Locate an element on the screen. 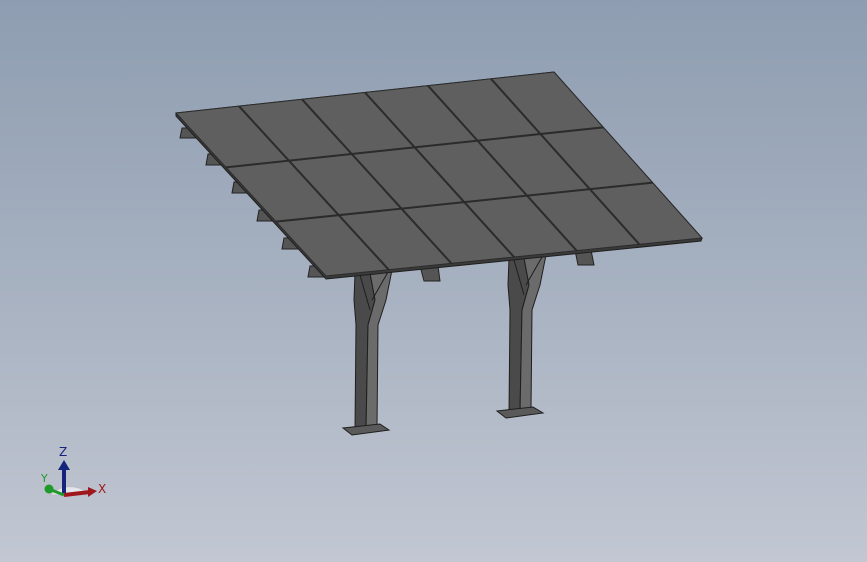 This screenshot has height=562, width=867. z-axis-label: Z is located at coordinates (63, 452).